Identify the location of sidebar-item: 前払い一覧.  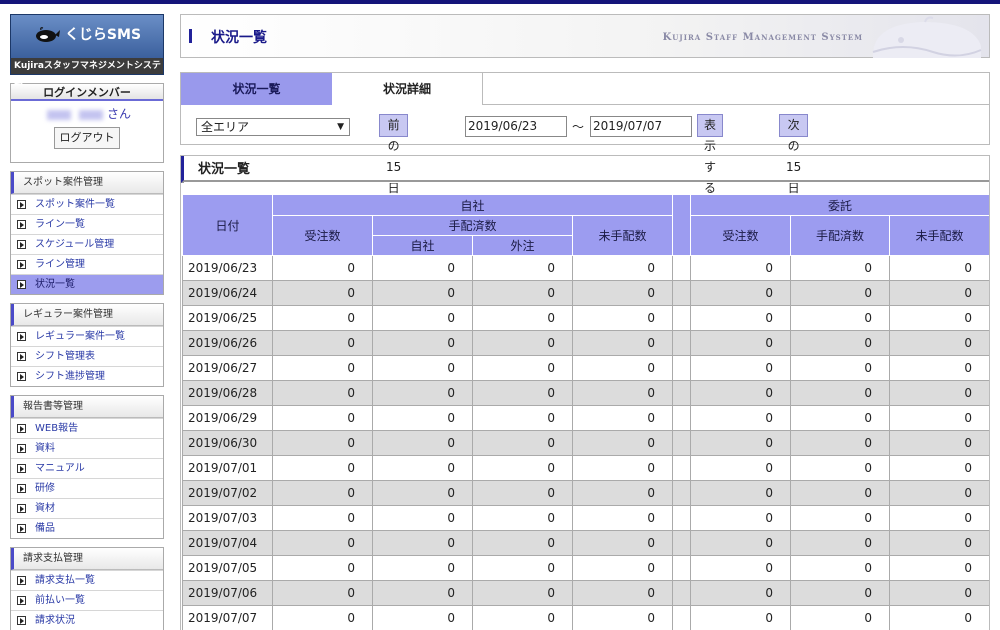
(87, 600).